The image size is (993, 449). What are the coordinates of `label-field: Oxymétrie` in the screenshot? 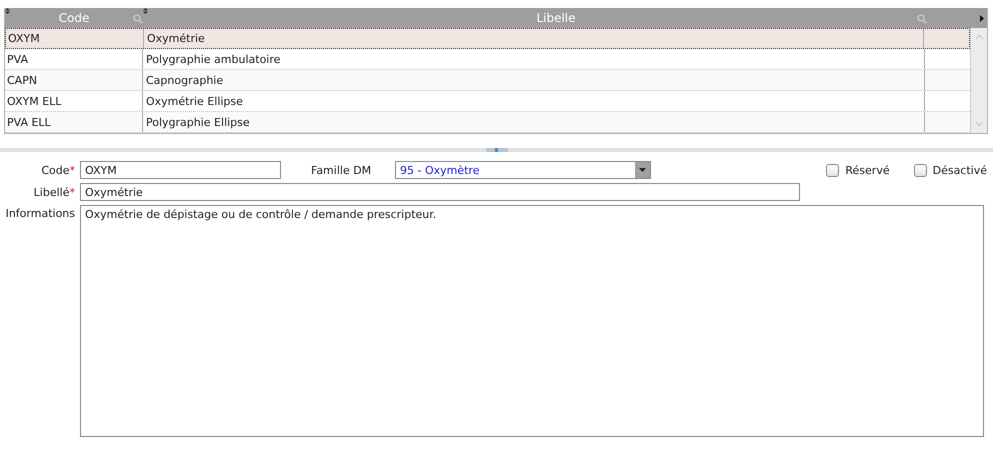 It's located at (440, 192).